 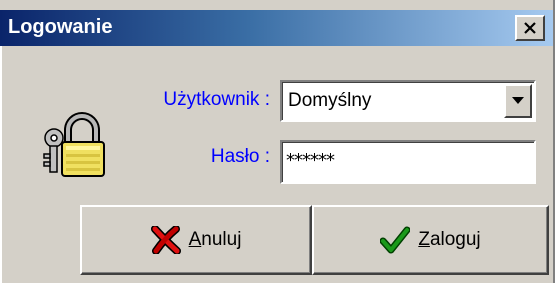 What do you see at coordinates (408, 101) in the screenshot?
I see `user-select: Domyślny` at bounding box center [408, 101].